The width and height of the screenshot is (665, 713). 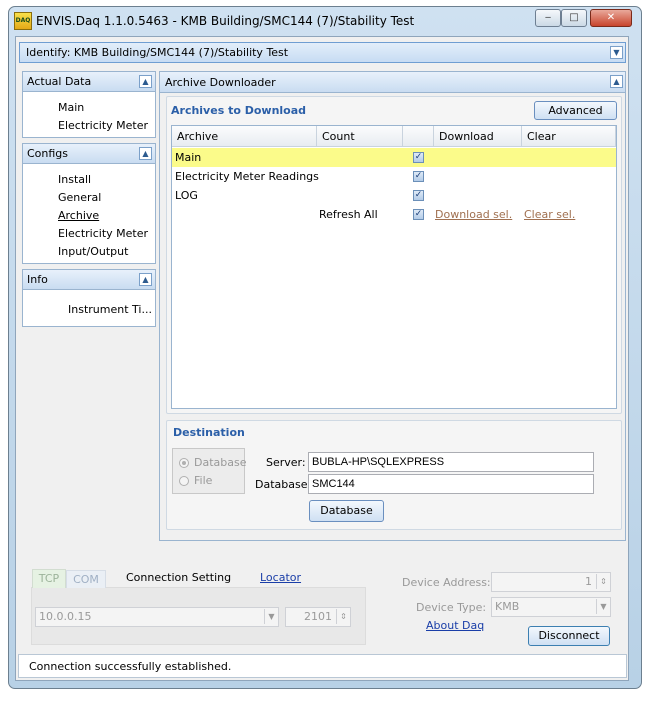 I want to click on archive-name: LOG, so click(x=186, y=195).